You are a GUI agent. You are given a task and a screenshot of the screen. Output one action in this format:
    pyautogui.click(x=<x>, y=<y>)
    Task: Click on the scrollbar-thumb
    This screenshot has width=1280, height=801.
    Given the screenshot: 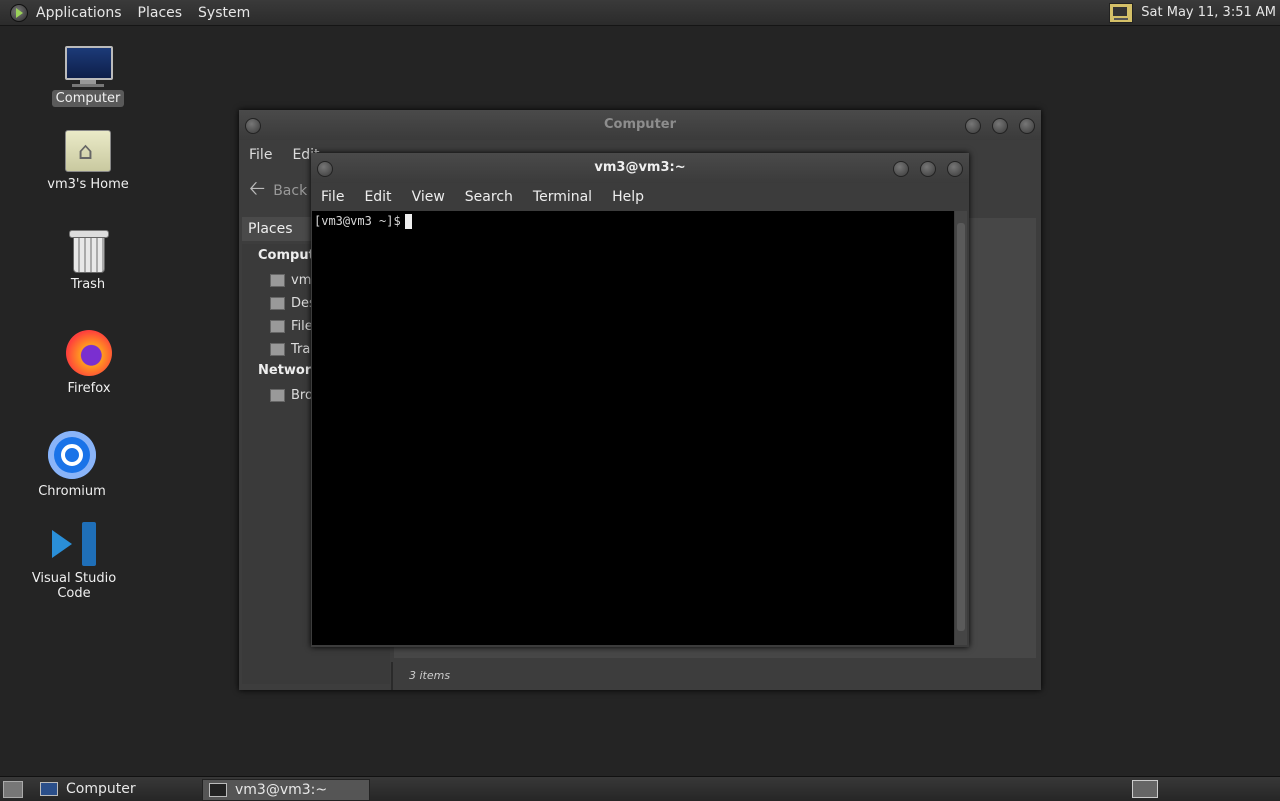 What is the action you would take?
    pyautogui.click(x=961, y=427)
    